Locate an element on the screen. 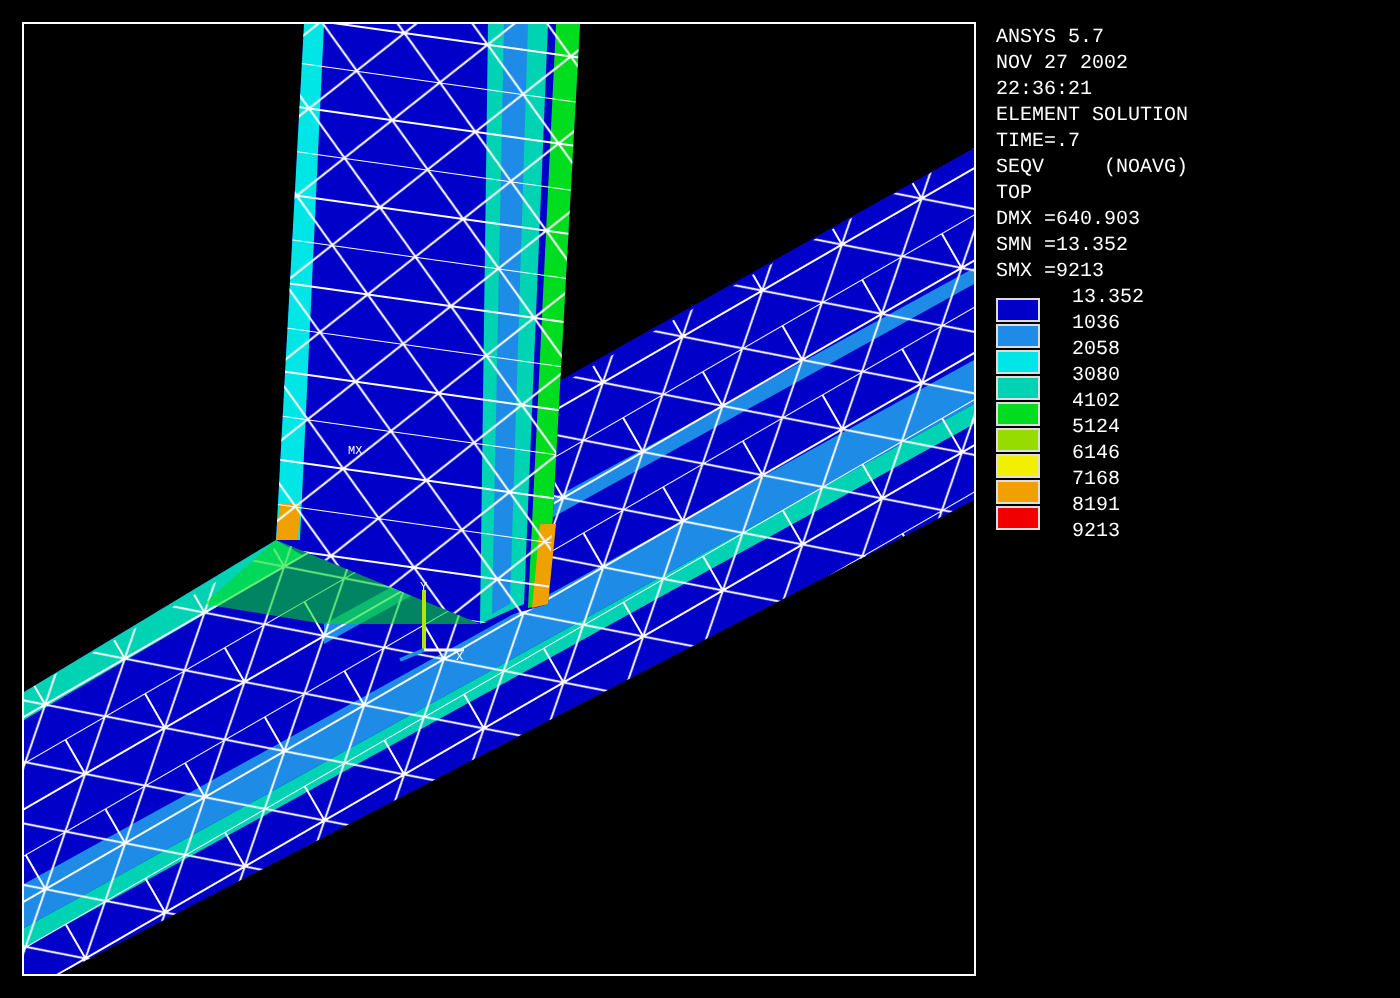  info-text: SMN =13.352 is located at coordinates (1063, 247).